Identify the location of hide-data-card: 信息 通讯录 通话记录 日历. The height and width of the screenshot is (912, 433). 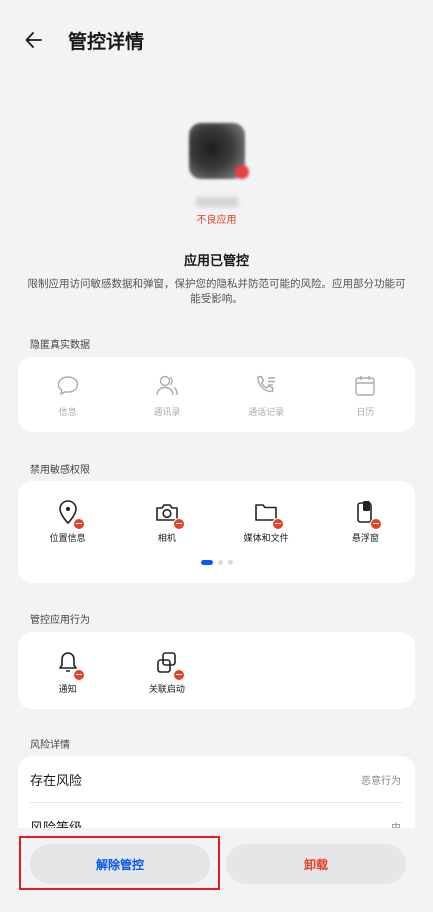
(216, 394).